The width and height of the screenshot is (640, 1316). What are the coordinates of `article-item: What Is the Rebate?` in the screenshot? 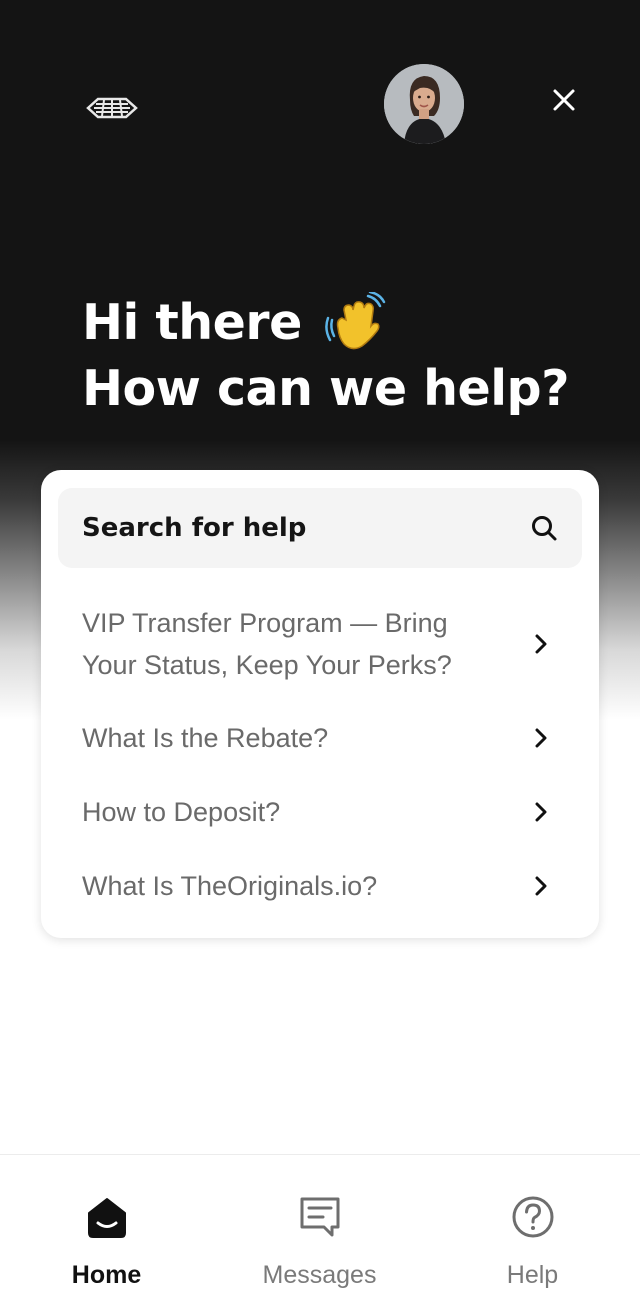 It's located at (320, 738).